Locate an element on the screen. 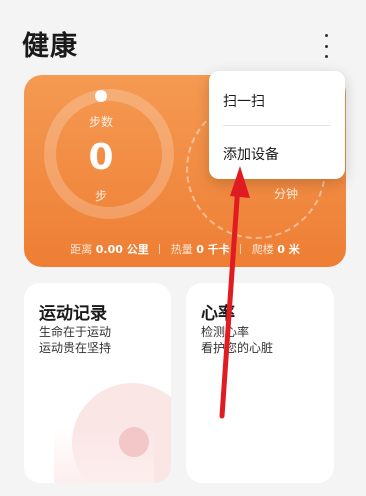 Image resolution: width=366 pixels, height=496 pixels. menu-divider is located at coordinates (277, 125).